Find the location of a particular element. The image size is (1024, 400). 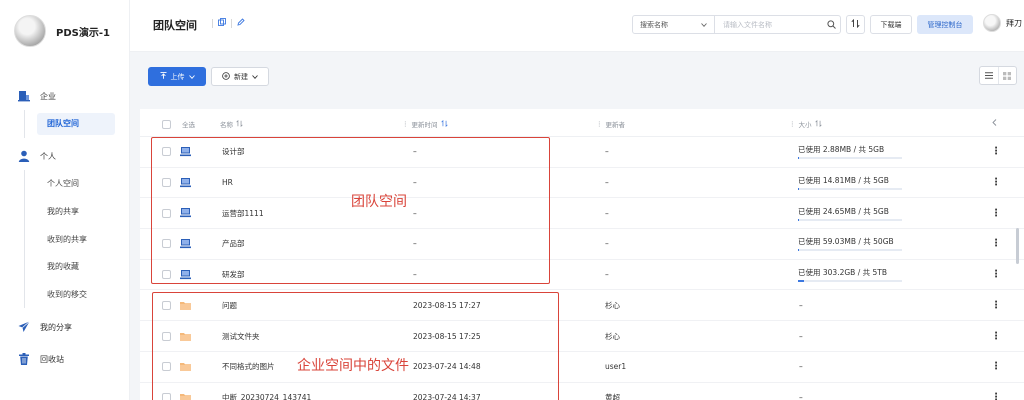

upload-label: 上传 is located at coordinates (177, 76).